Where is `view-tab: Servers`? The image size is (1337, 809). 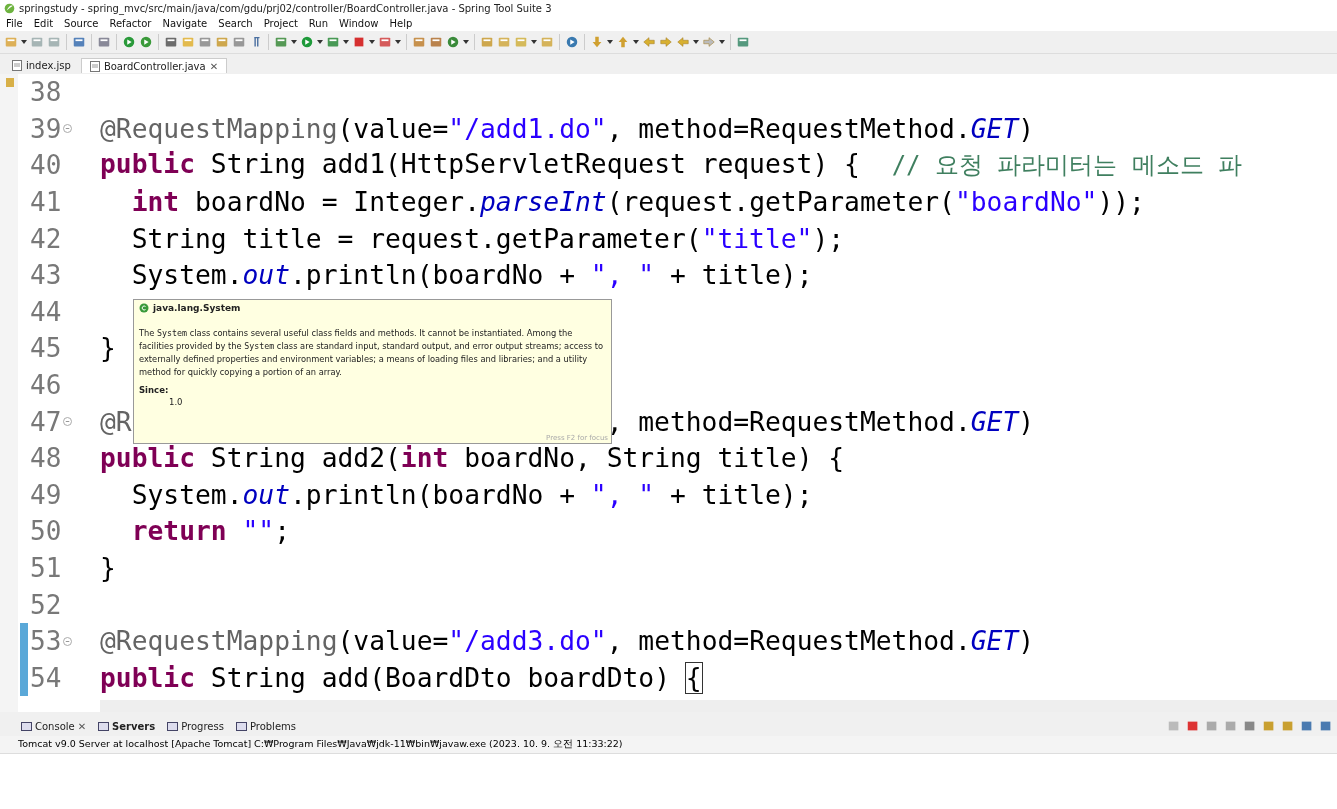
view-tab: Servers is located at coordinates (127, 726).